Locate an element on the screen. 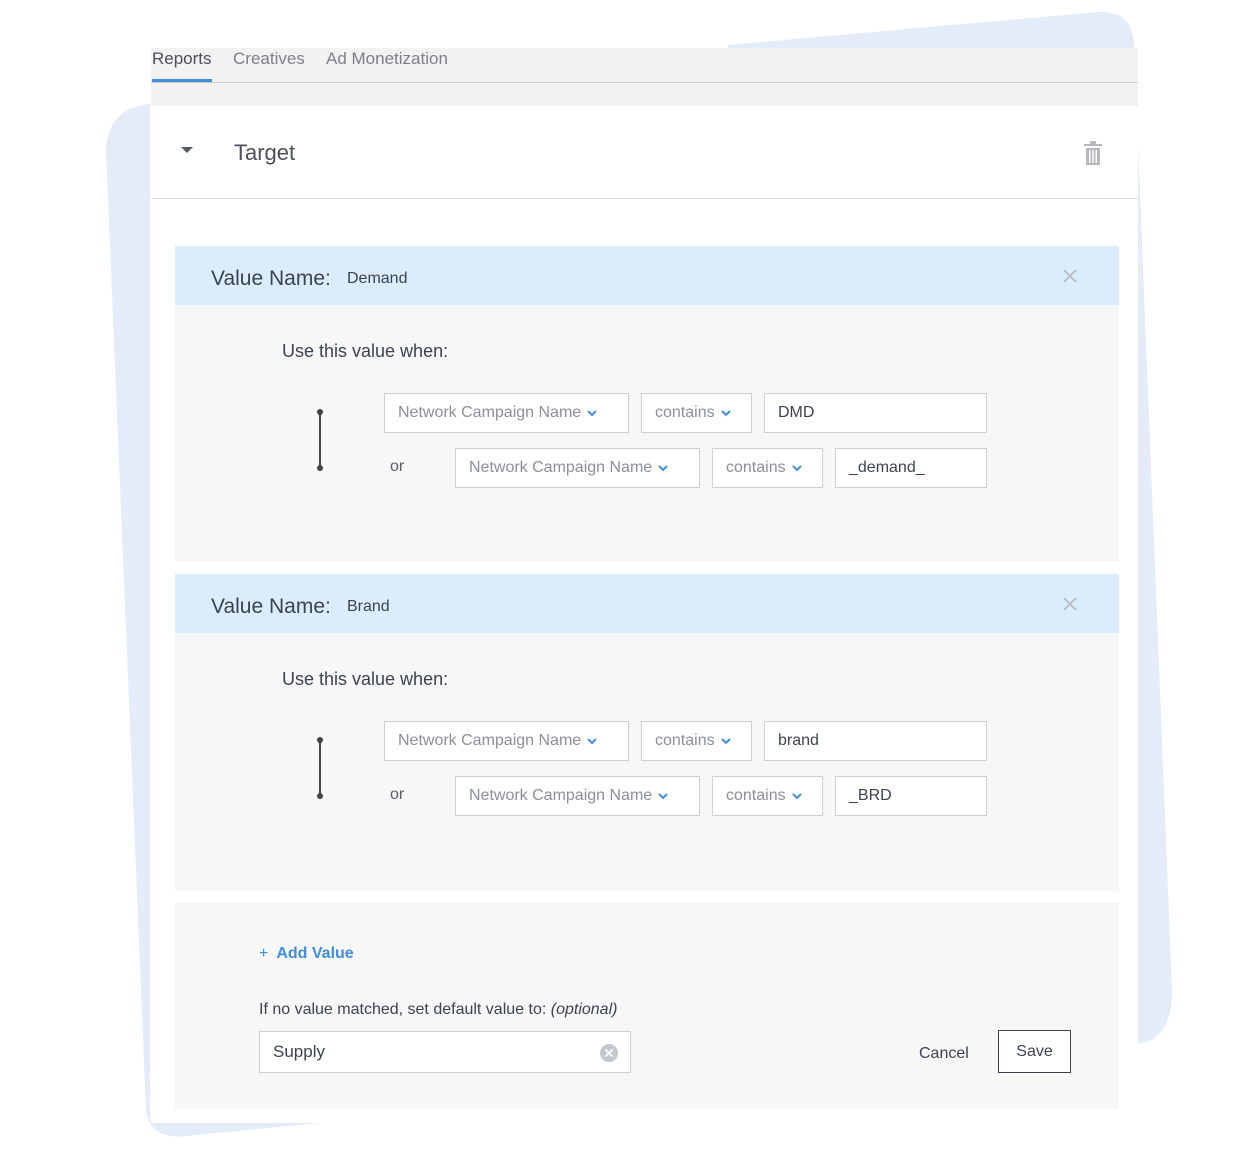 The image size is (1254, 1158). top-tabs: Reports Creatives Ad Monetization is located at coordinates (644, 65).